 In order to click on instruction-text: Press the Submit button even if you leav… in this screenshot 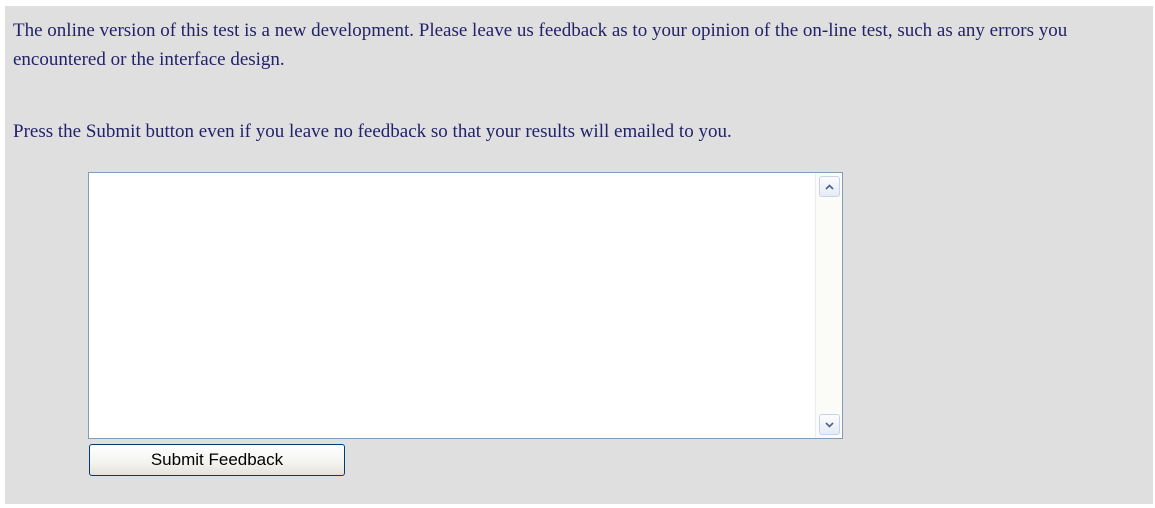, I will do `click(372, 131)`.